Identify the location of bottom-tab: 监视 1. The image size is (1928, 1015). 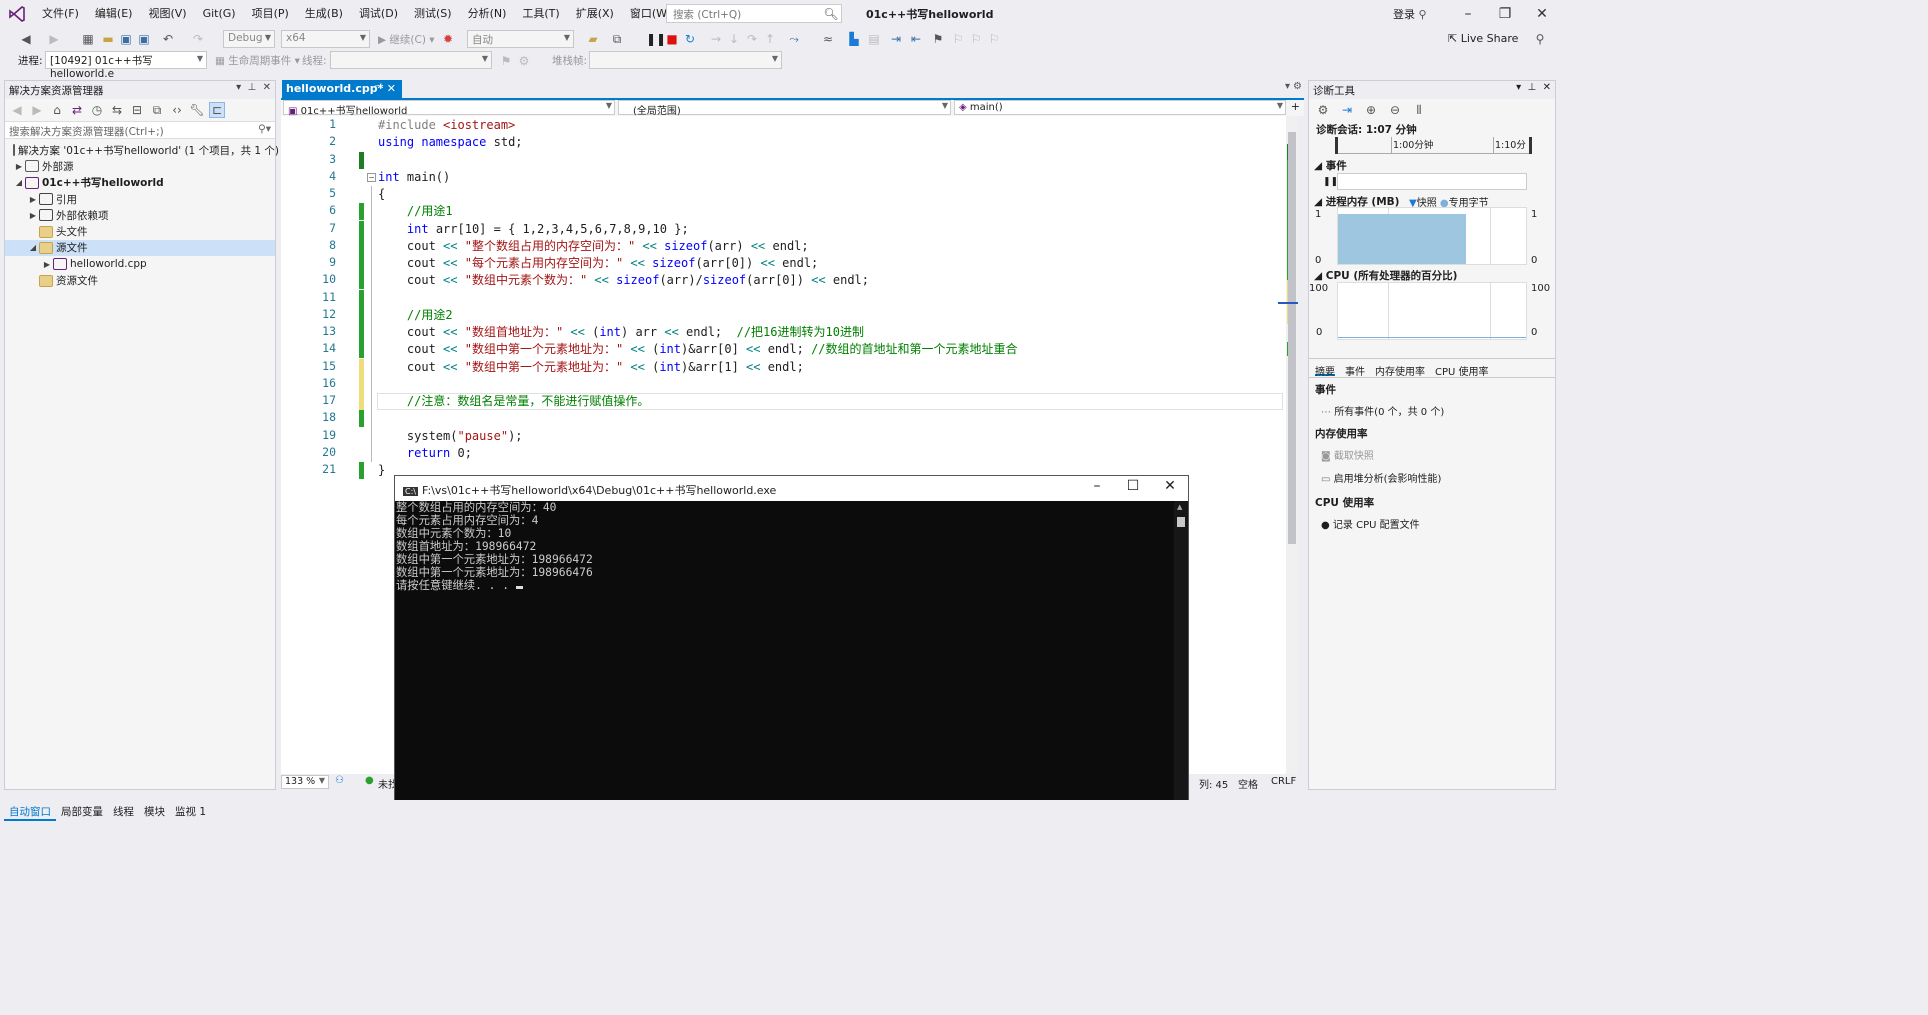
(190, 812).